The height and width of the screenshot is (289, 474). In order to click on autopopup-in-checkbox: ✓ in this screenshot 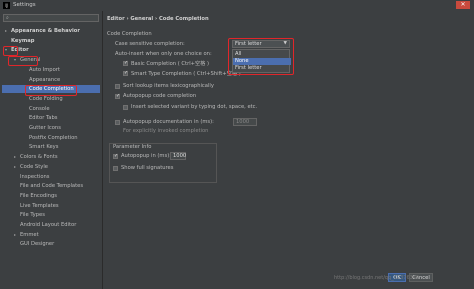, I will do `click(115, 156)`.